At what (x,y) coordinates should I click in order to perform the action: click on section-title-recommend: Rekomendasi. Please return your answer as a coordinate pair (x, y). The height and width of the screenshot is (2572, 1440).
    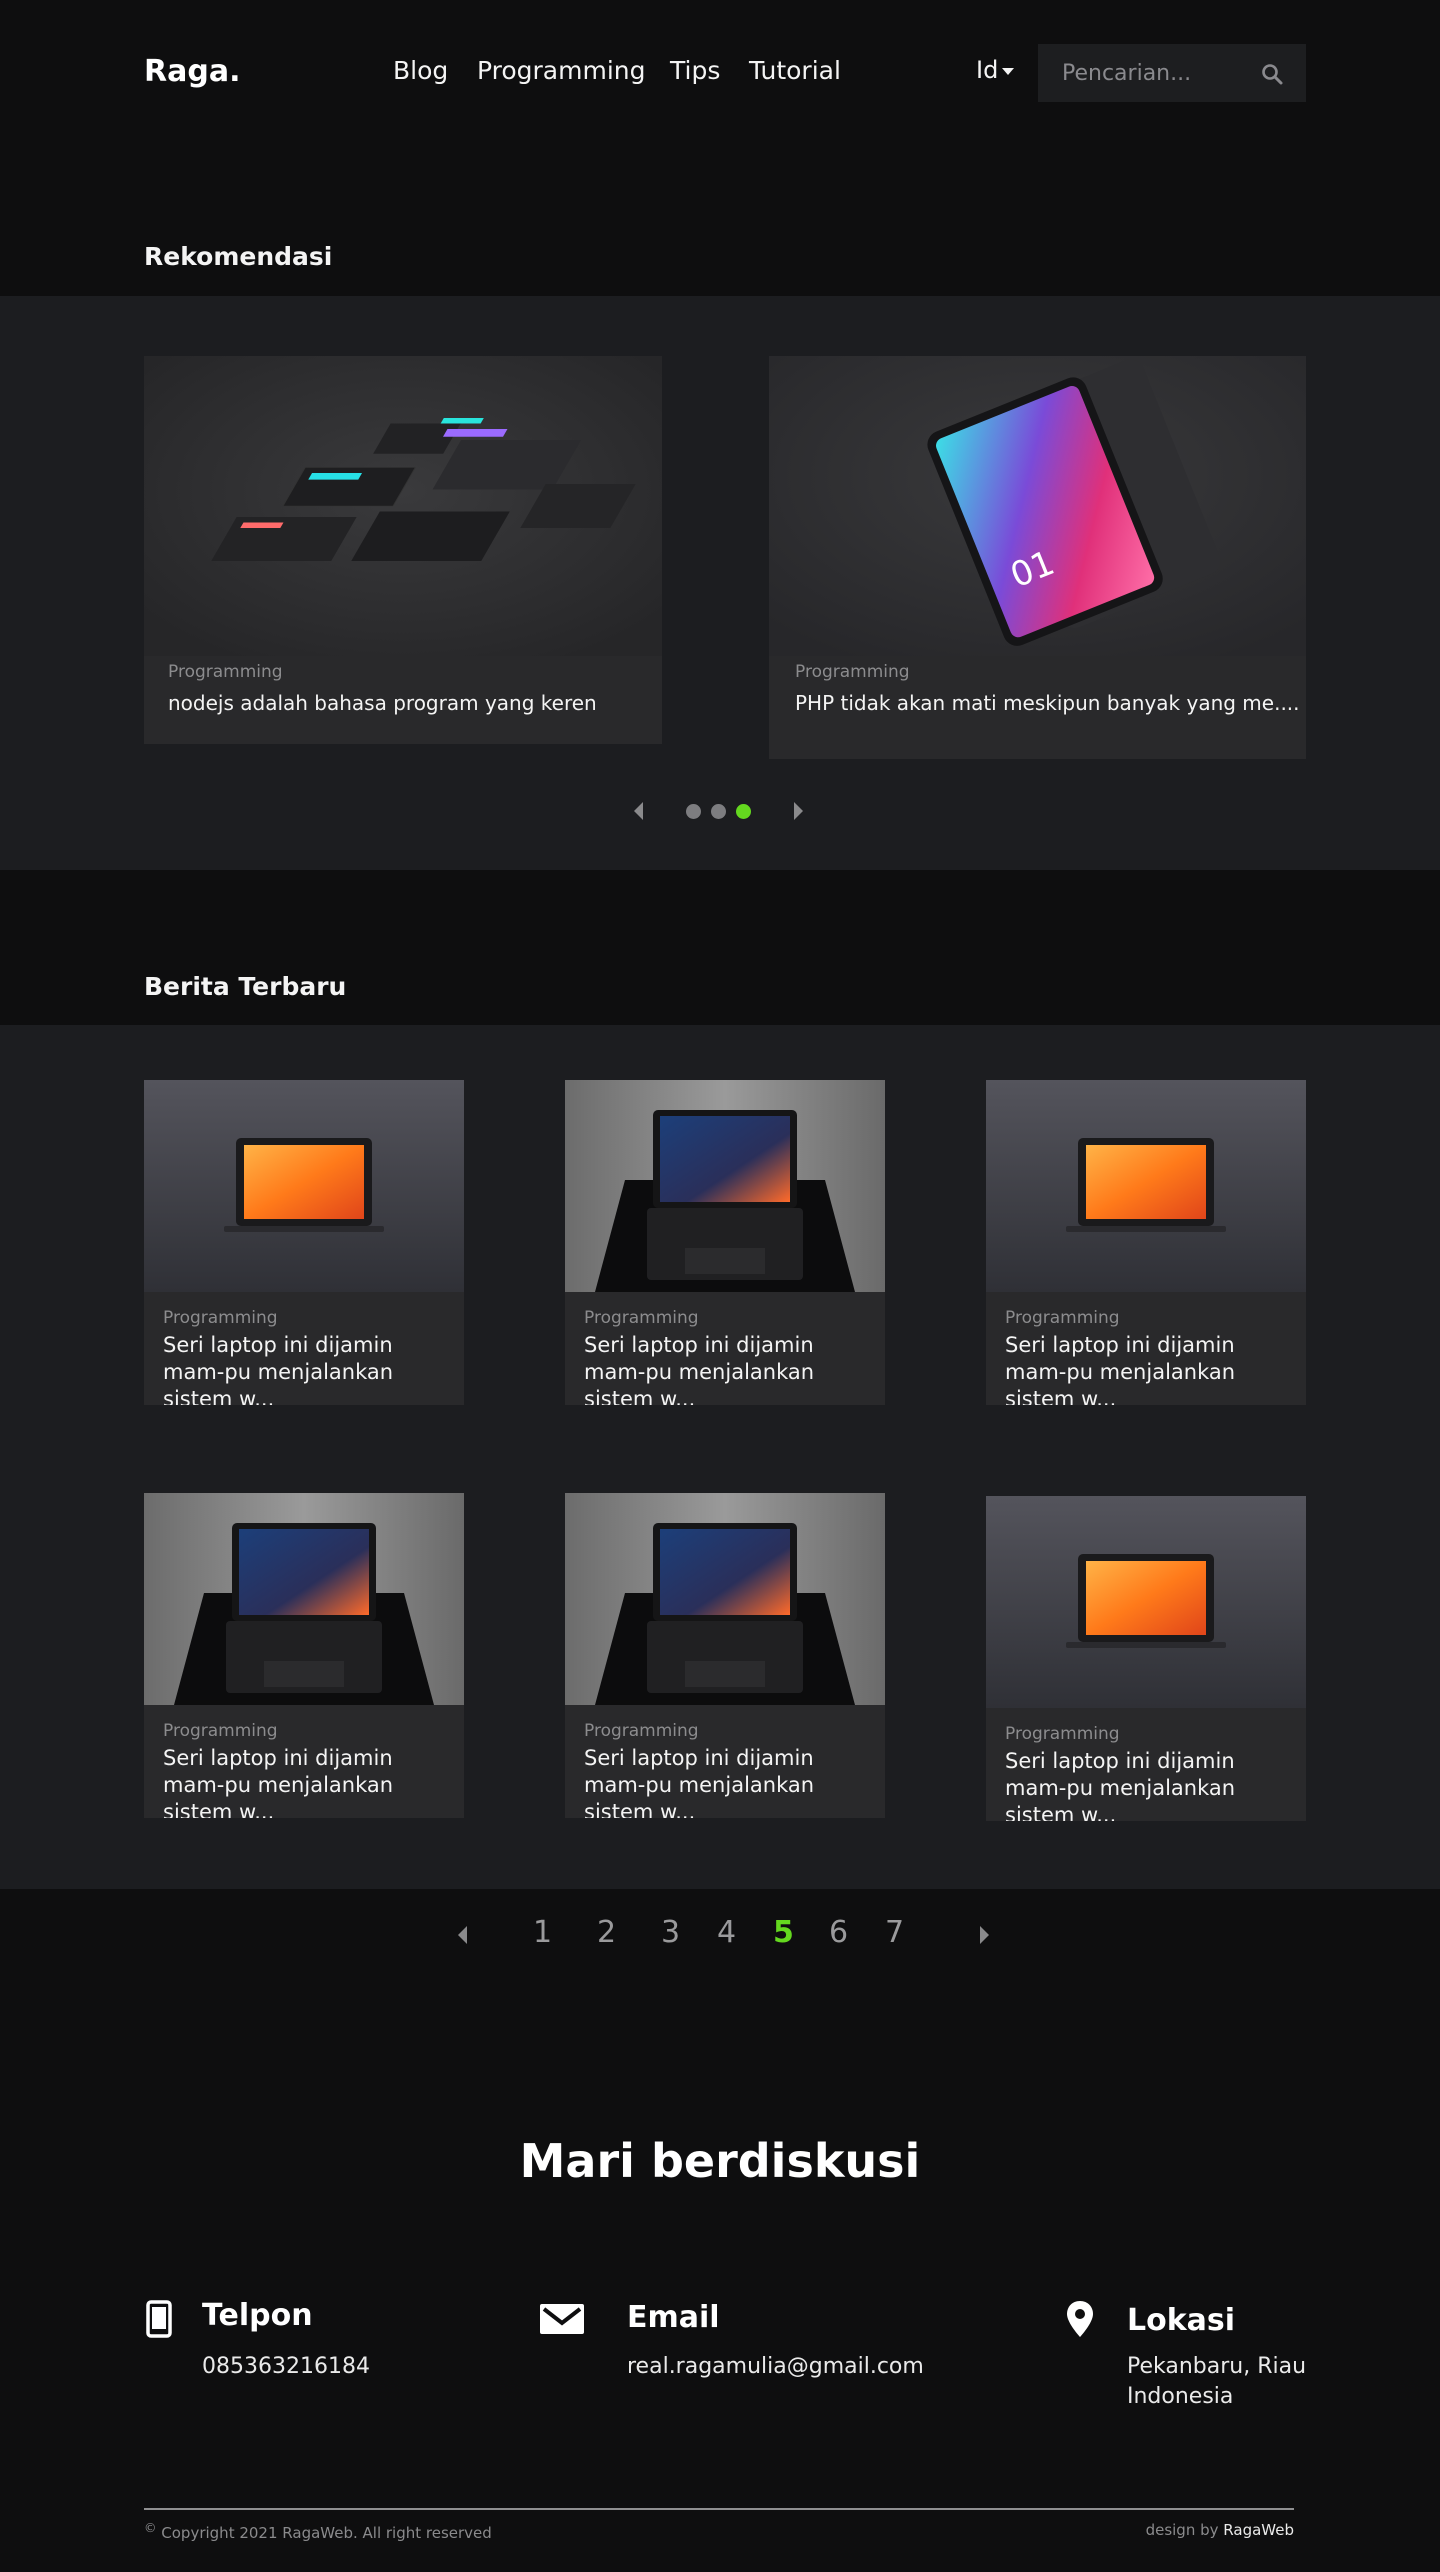
    Looking at the image, I should click on (238, 256).